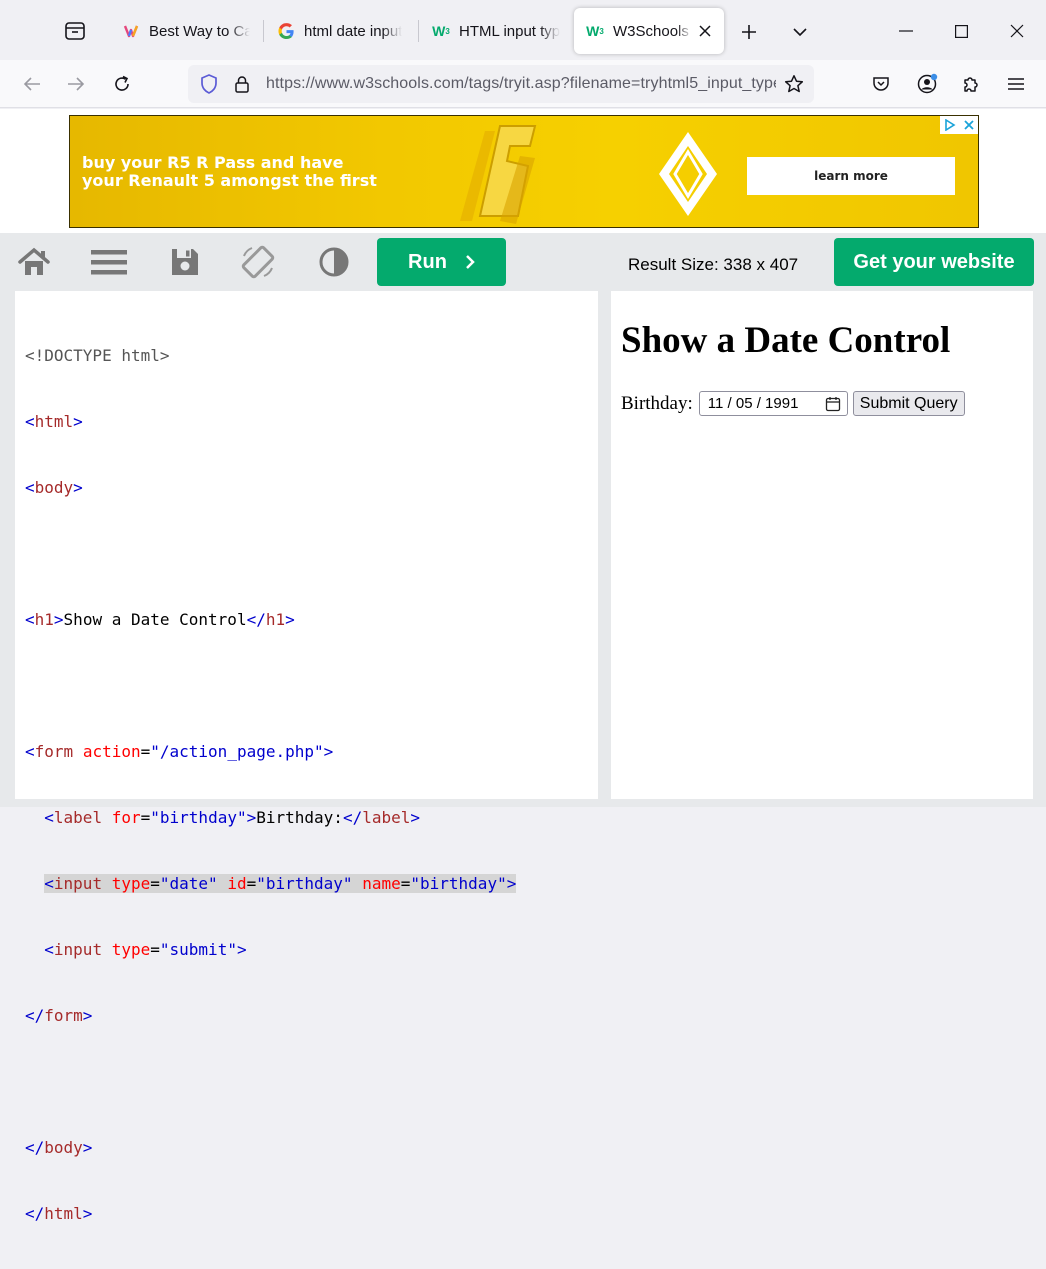 This screenshot has height=1269, width=1046. I want to click on list-all-tabs-icon, so click(800, 32).